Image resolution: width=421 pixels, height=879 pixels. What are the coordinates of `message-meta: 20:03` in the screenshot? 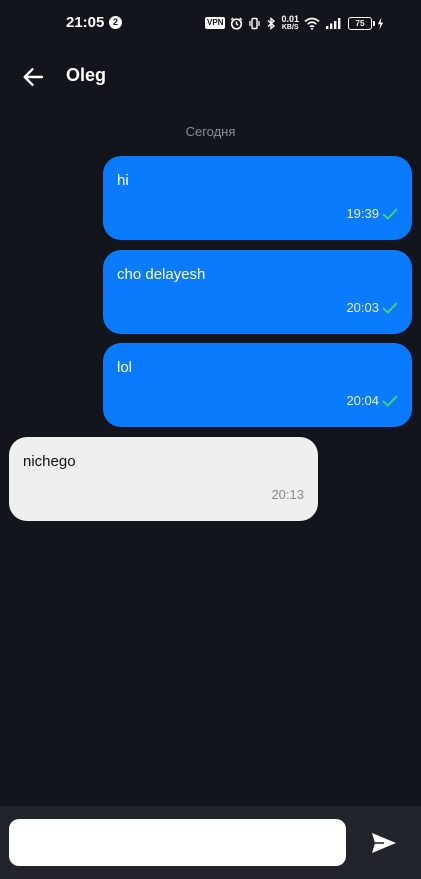 It's located at (372, 307).